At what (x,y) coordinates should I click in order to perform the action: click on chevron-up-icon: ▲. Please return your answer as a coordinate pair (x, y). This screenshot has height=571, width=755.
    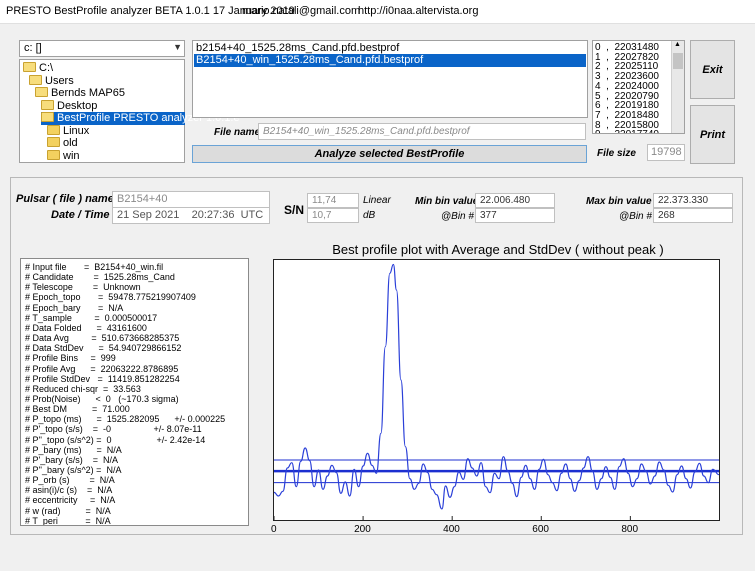
    Looking at the image, I should click on (677, 44).